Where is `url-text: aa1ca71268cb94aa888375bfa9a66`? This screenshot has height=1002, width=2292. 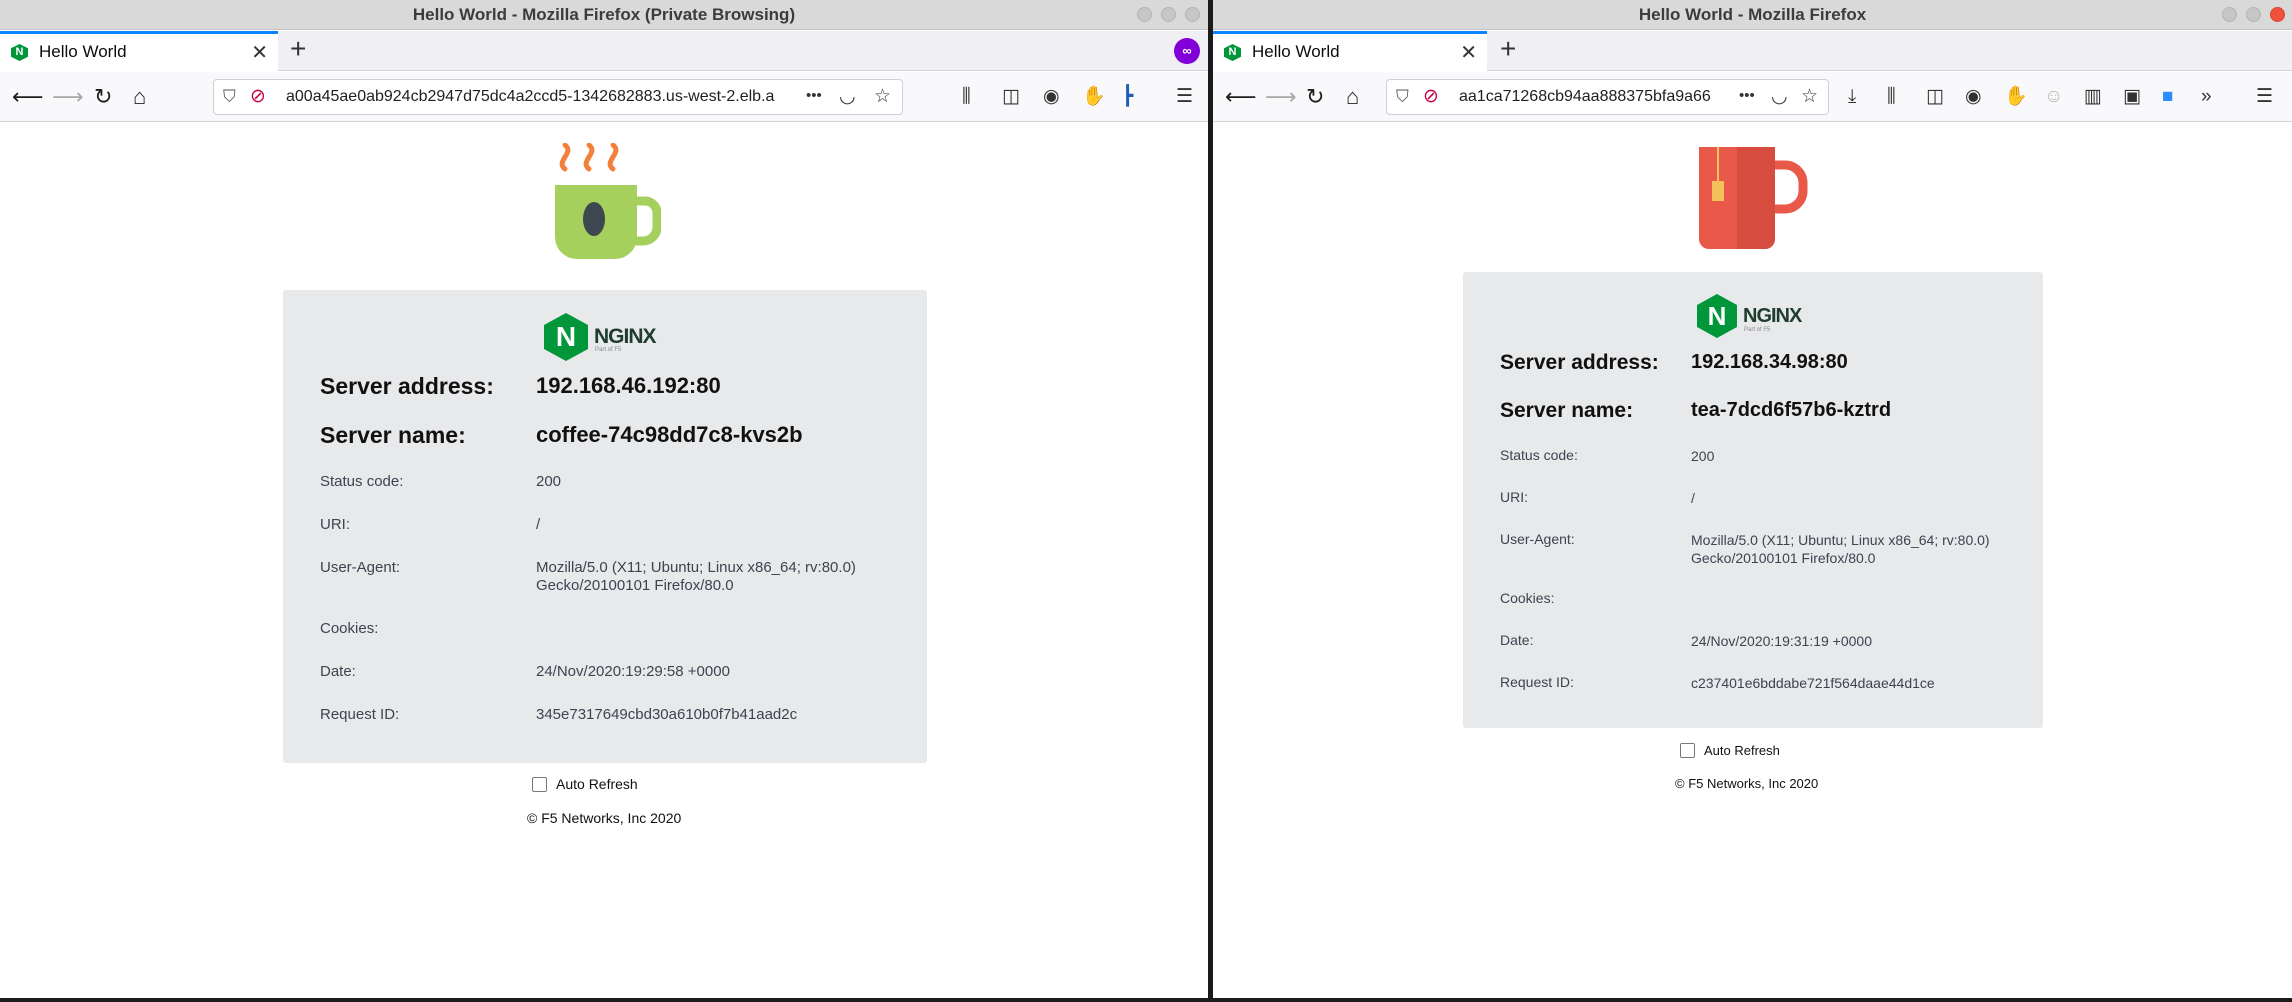 url-text: aa1ca71268cb94aa888375bfa9a66 is located at coordinates (1596, 97).